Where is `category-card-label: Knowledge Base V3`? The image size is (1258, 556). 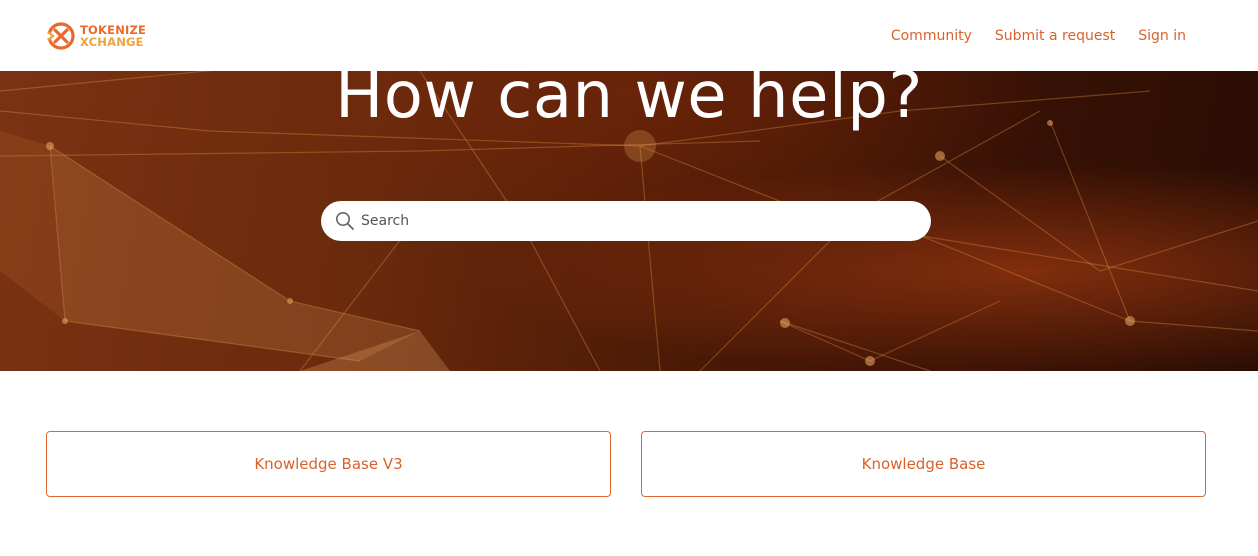
category-card-label: Knowledge Base V3 is located at coordinates (328, 464).